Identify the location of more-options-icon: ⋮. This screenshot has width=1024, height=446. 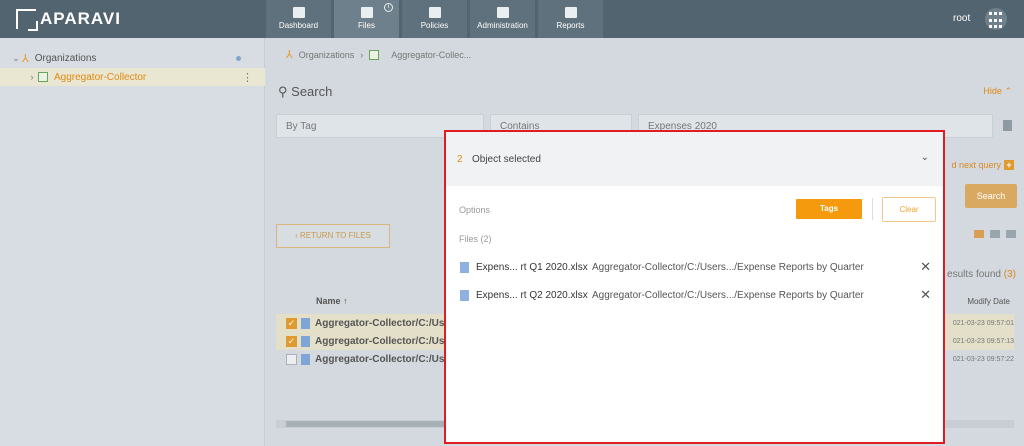
(247, 77).